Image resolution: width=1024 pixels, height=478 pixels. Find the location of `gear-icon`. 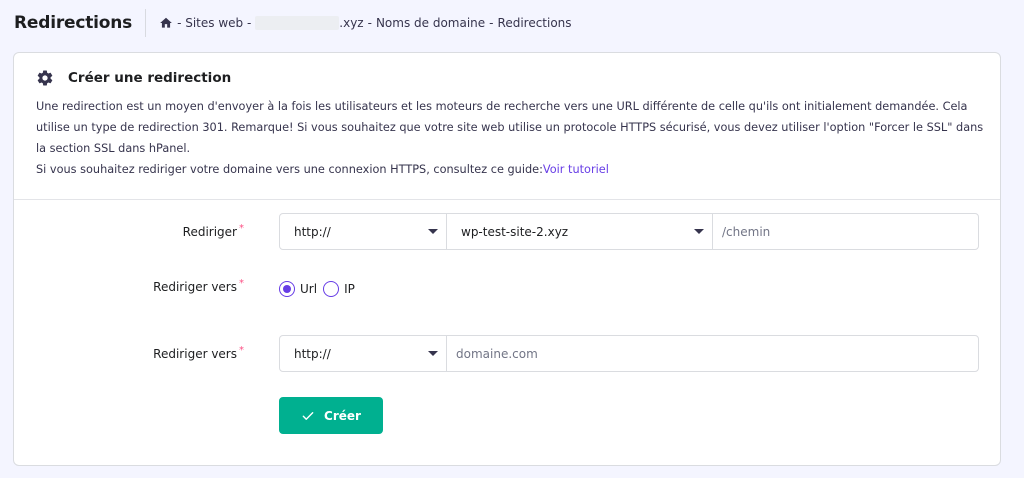

gear-icon is located at coordinates (45, 78).